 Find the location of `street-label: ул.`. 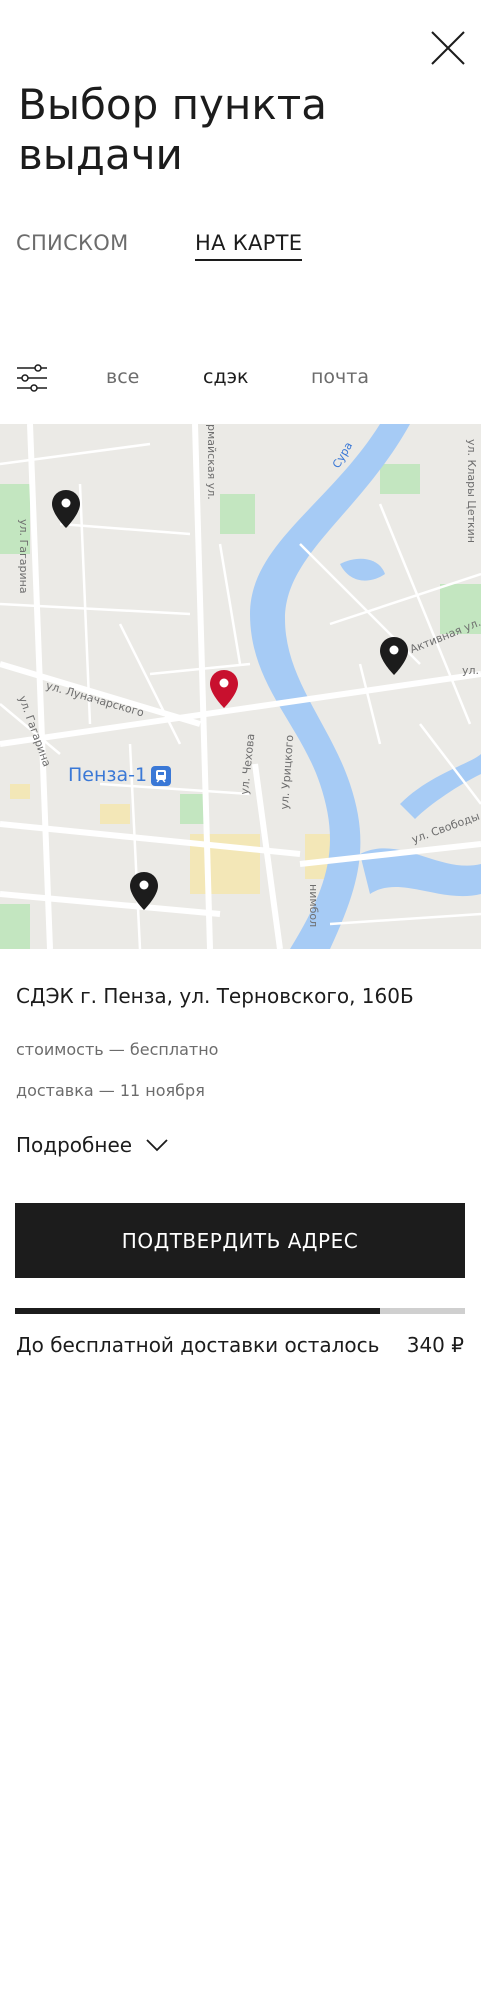

street-label: ул. is located at coordinates (471, 670).